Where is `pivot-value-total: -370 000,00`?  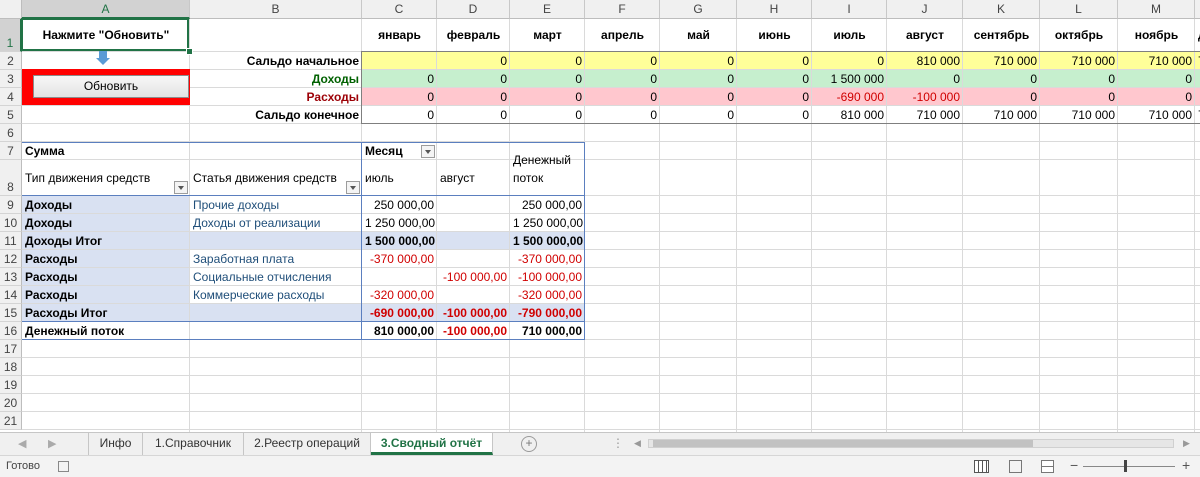
pivot-value-total: -370 000,00 is located at coordinates (549, 259).